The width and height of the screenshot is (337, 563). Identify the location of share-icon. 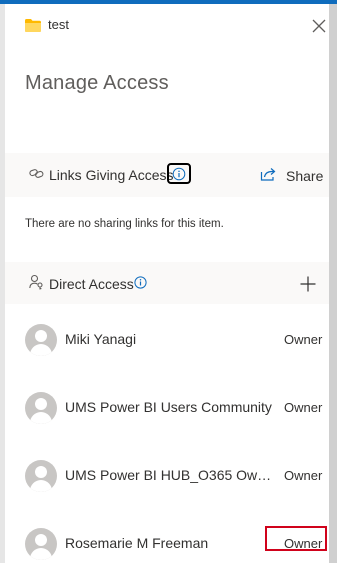
(268, 174).